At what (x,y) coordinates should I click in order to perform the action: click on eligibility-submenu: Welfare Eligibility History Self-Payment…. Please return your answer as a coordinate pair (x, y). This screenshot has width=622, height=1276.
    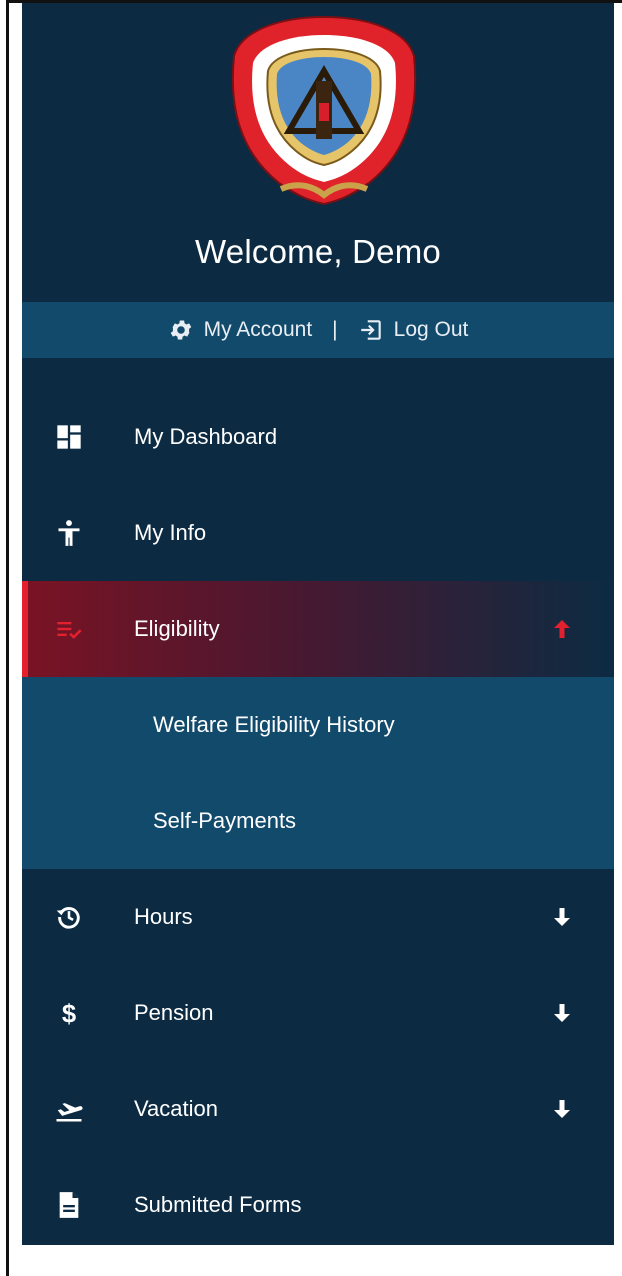
    Looking at the image, I should click on (318, 773).